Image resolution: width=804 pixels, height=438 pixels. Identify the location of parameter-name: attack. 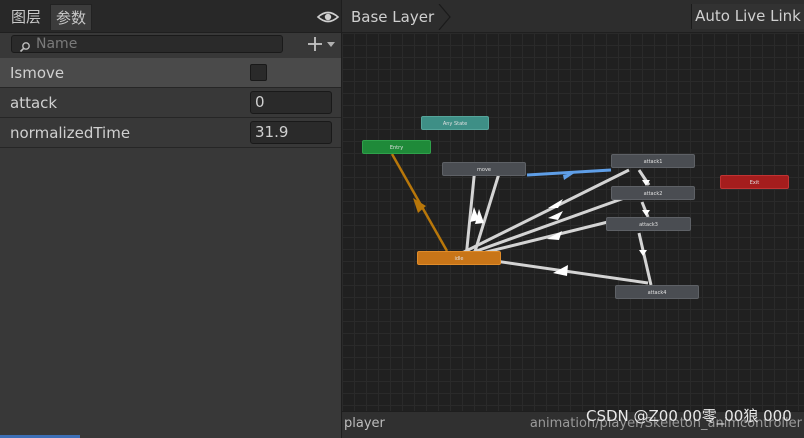
(34, 103).